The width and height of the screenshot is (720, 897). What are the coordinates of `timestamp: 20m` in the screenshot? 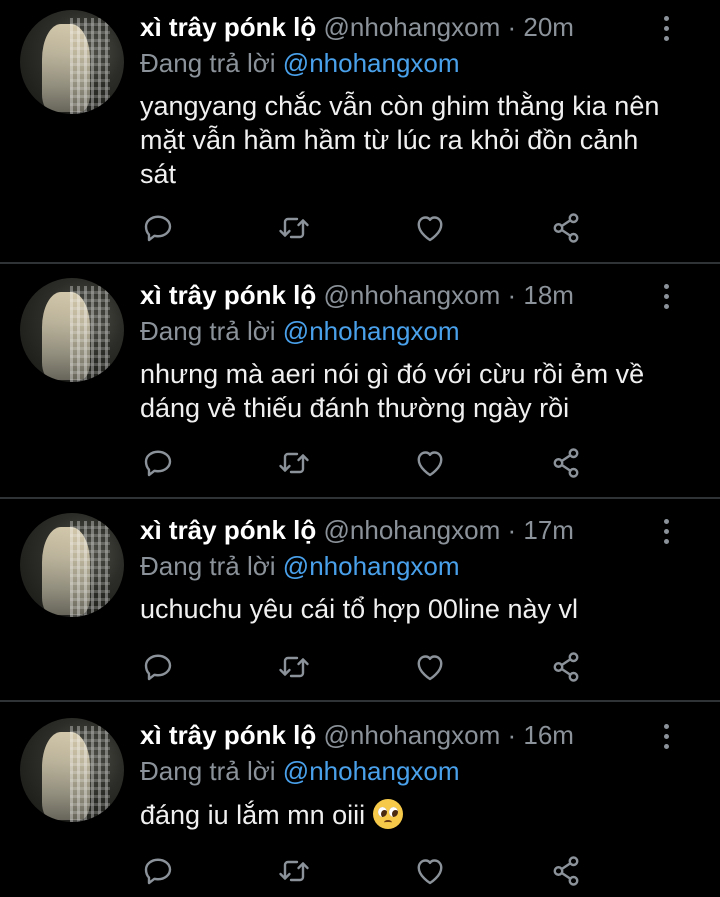 It's located at (548, 27).